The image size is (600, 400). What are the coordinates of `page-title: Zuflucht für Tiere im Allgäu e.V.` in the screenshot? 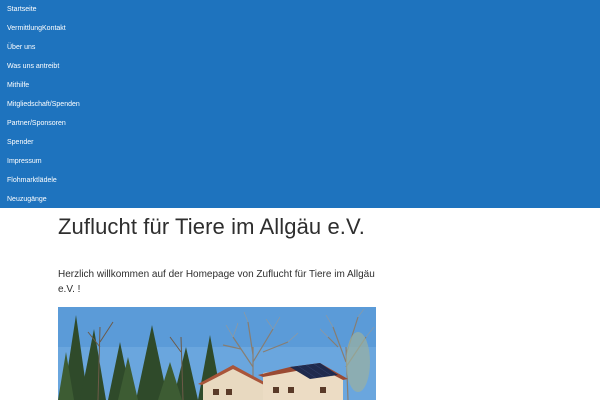 It's located at (211, 226).